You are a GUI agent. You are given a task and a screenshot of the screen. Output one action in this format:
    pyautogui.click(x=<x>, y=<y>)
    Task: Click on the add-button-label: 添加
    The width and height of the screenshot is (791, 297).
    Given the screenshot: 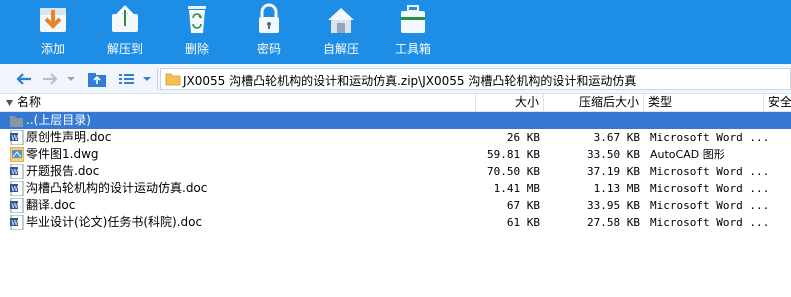 What is the action you would take?
    pyautogui.click(x=52, y=49)
    